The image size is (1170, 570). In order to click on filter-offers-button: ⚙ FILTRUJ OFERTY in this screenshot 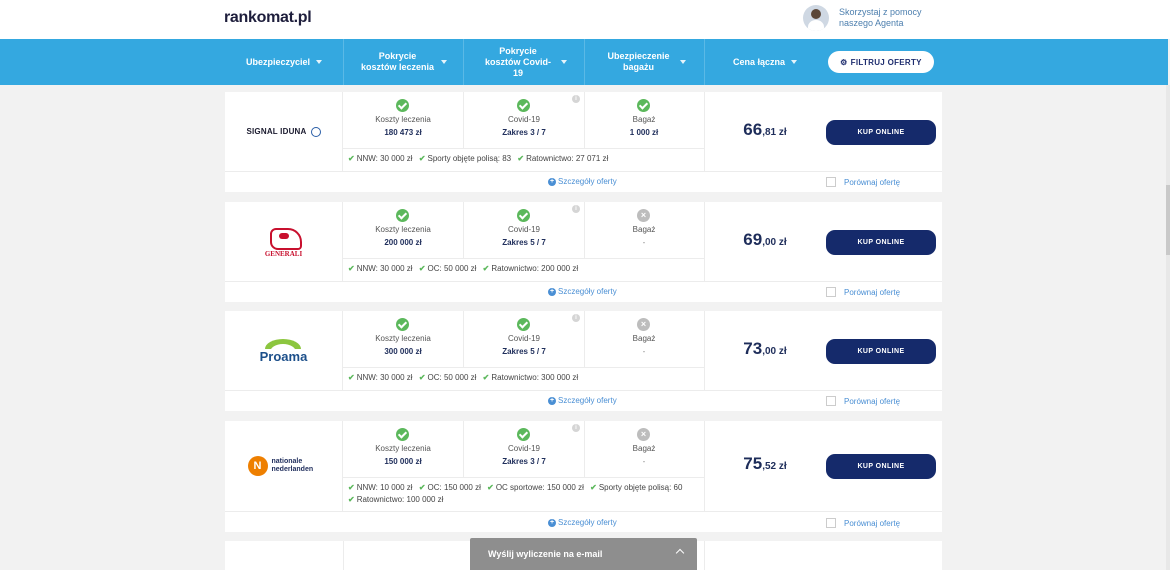, I will do `click(881, 62)`.